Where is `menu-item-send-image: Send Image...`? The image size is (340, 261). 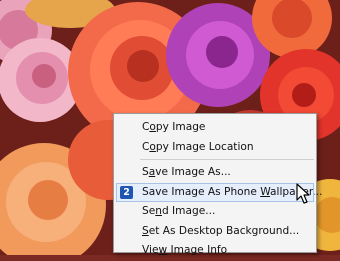 menu-item-send-image: Send Image... is located at coordinates (215, 212).